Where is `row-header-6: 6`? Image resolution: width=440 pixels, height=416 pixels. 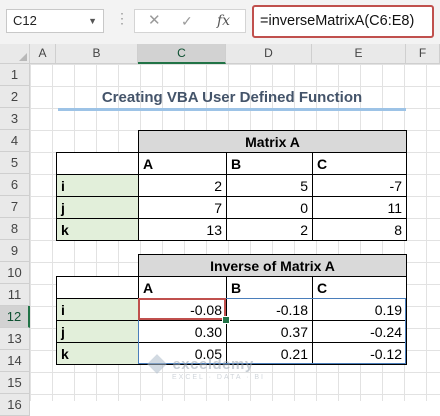 row-header-6: 6 is located at coordinates (15, 185).